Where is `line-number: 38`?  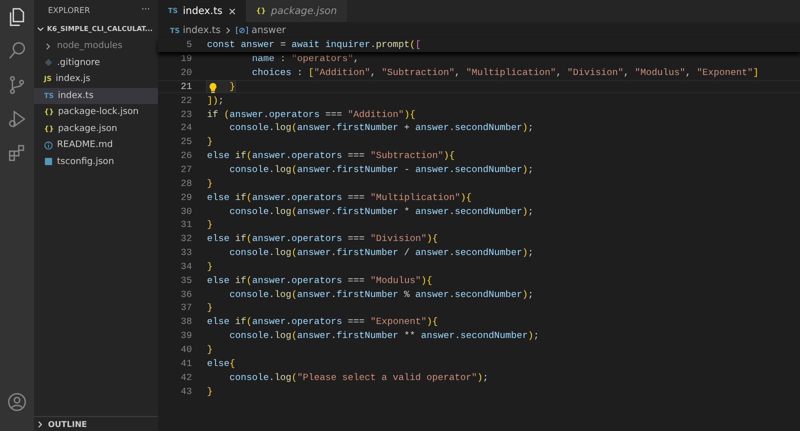 line-number: 38 is located at coordinates (186, 322).